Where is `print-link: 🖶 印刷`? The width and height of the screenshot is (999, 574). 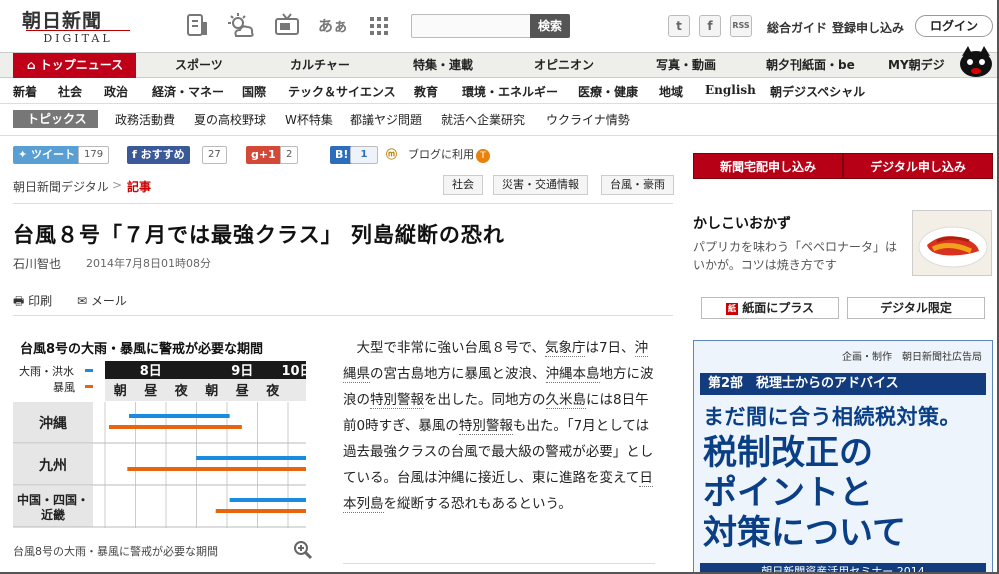
print-link: 🖶 印刷 is located at coordinates (32, 302).